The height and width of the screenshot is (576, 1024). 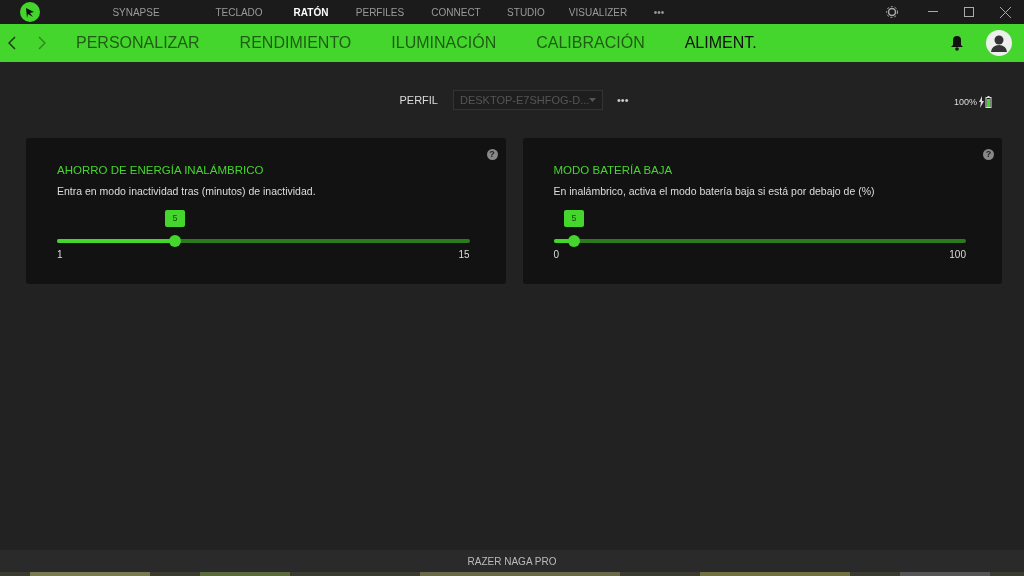 I want to click on nav-tab: STUDIO, so click(x=526, y=12).